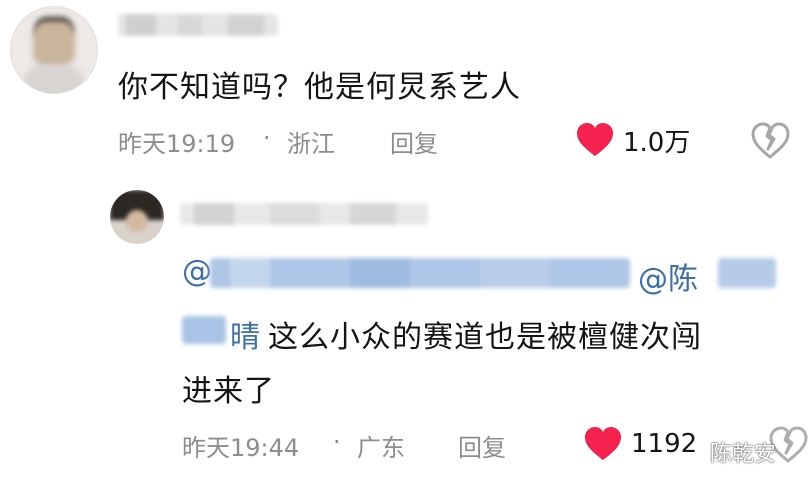 This screenshot has width=812, height=484. Describe the element at coordinates (245, 334) in the screenshot. I see `mention-name-tail: 晴` at that location.